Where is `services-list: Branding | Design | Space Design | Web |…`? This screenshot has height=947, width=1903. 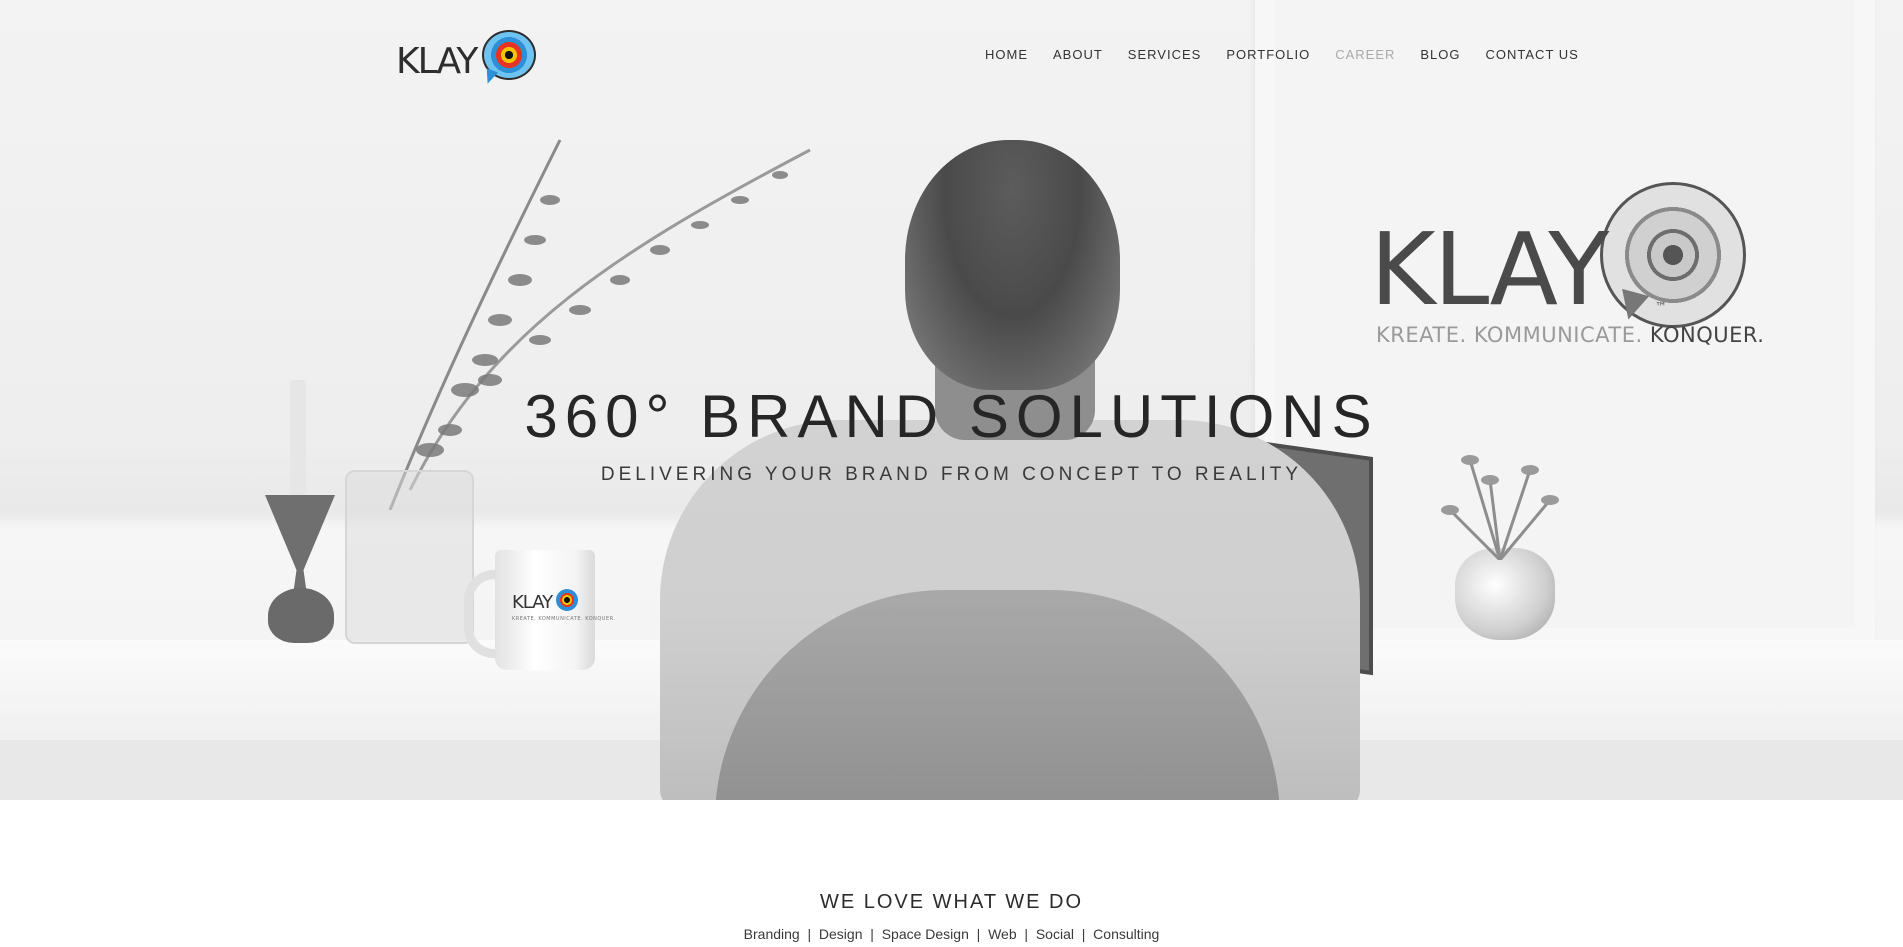 services-list: Branding | Design | Space Design | Web |… is located at coordinates (951, 934).